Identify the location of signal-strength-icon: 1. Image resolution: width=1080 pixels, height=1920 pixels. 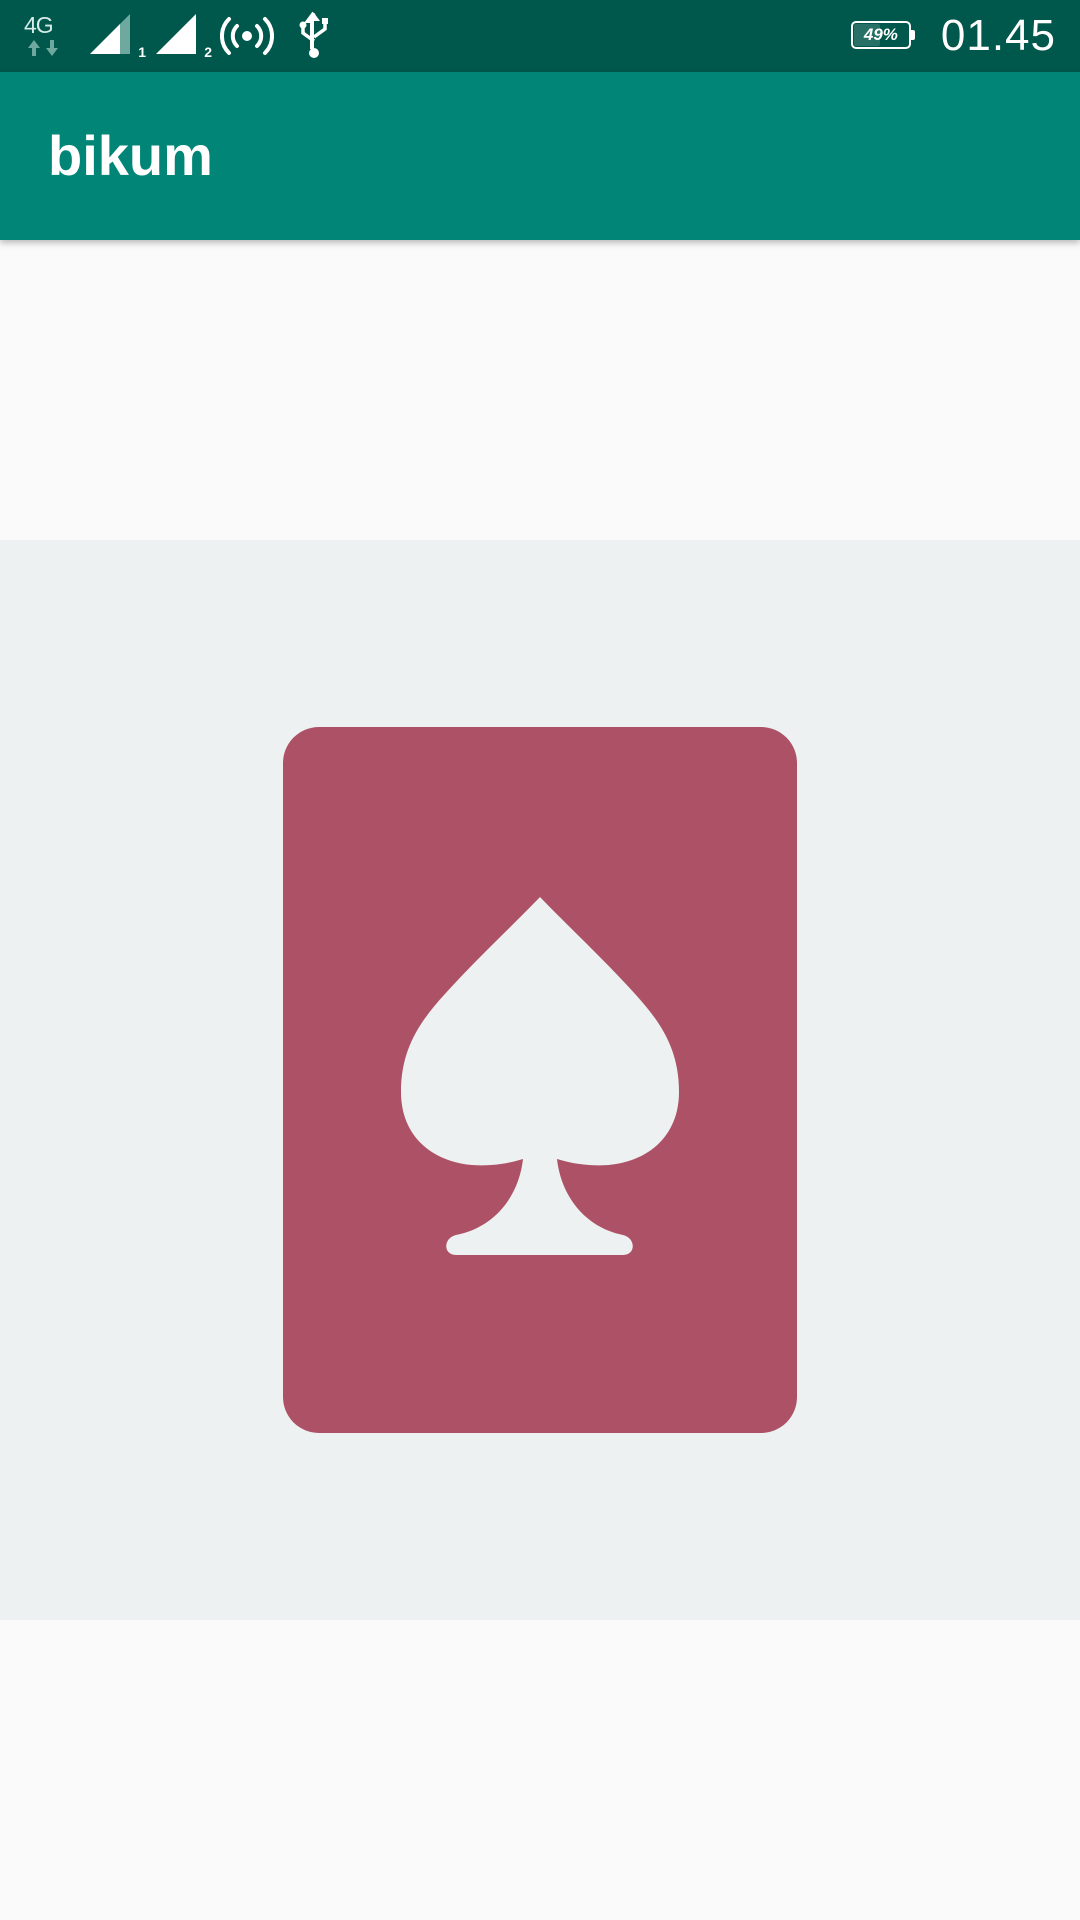
(117, 36).